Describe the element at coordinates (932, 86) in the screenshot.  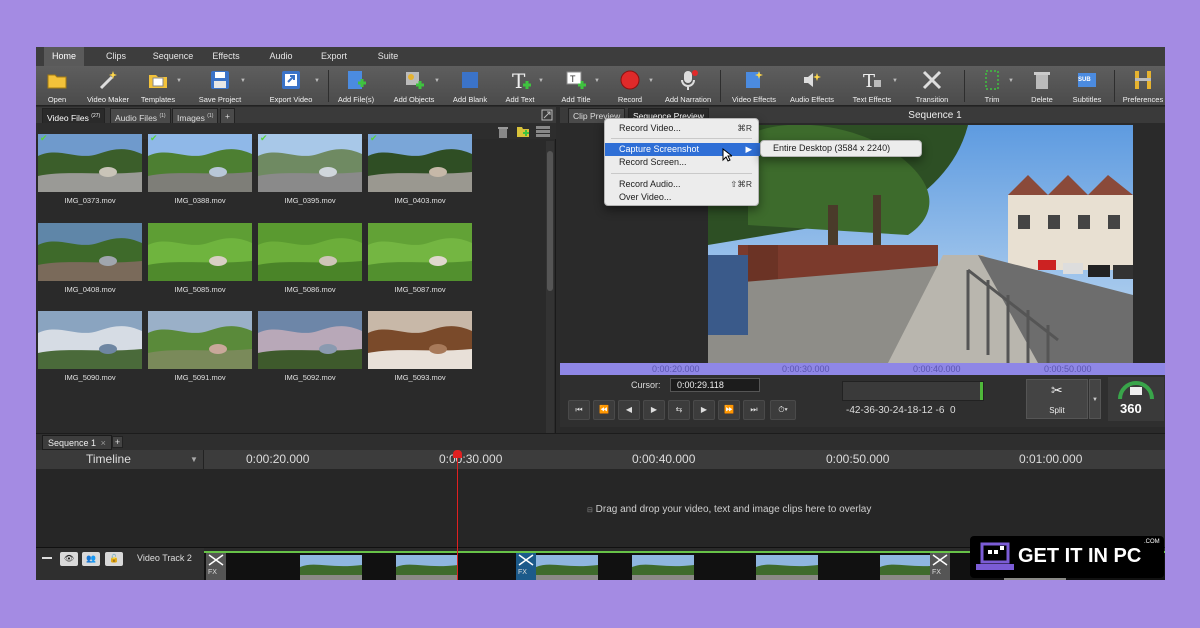
I see `transition-button: Transition` at that location.